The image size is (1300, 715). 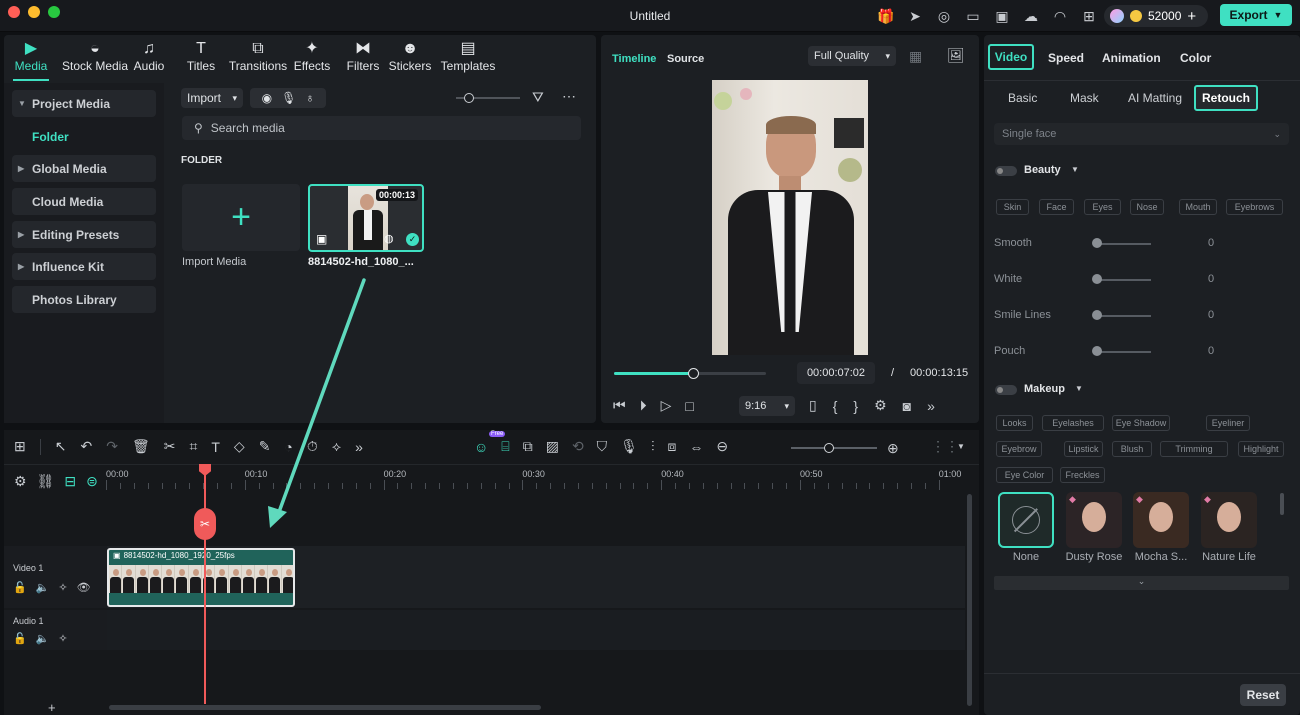 What do you see at coordinates (653, 446) in the screenshot?
I see `mixer-icon: ⫶` at bounding box center [653, 446].